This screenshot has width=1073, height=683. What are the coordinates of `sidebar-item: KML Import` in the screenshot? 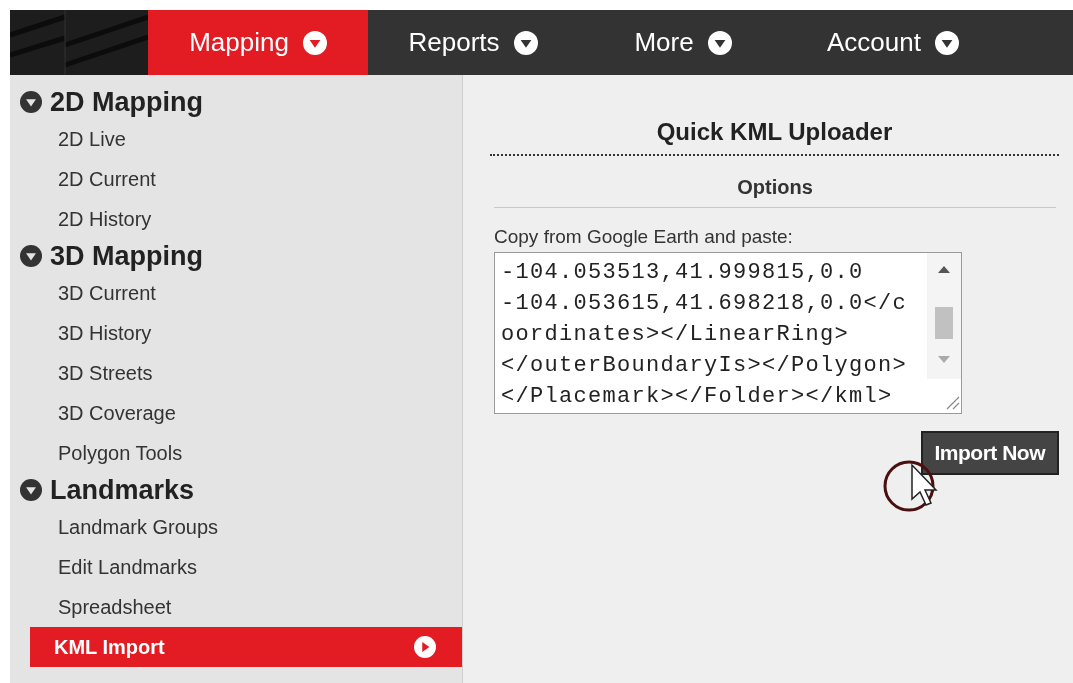 It's located at (246, 647).